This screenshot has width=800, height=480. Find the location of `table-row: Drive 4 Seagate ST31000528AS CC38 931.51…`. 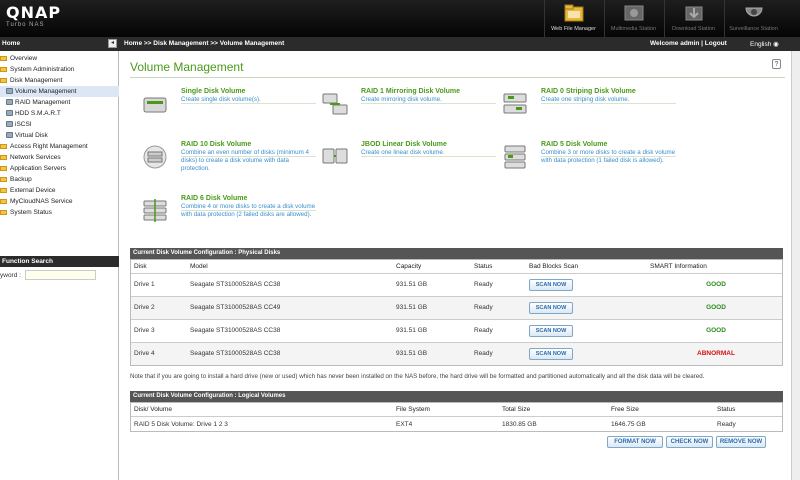

table-row: Drive 4 Seagate ST31000528AS CC38 931.51… is located at coordinates (456, 353).